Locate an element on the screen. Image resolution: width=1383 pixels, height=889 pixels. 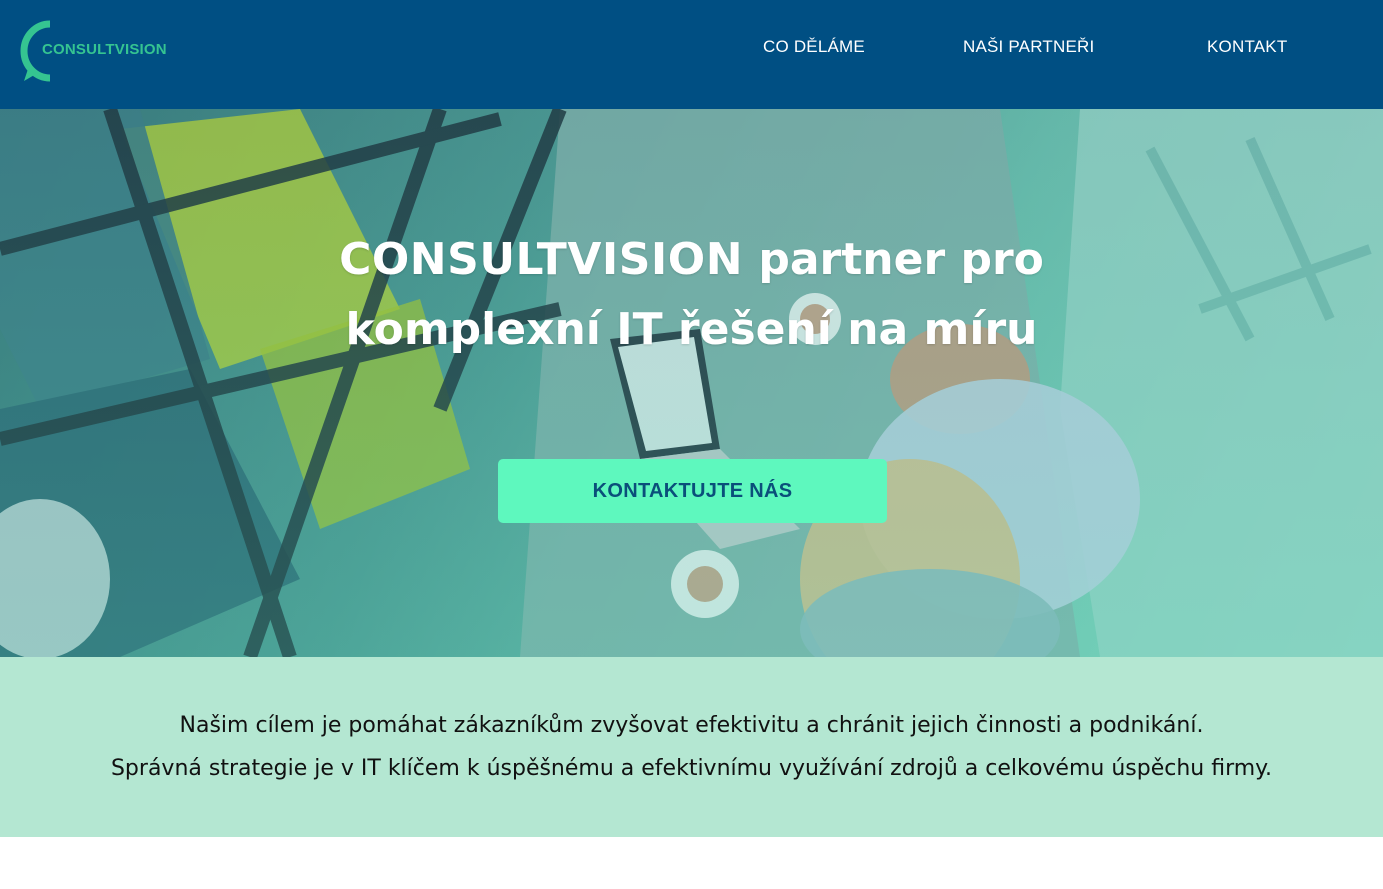
nav-kontakt: KONTAKT is located at coordinates (1247, 49).